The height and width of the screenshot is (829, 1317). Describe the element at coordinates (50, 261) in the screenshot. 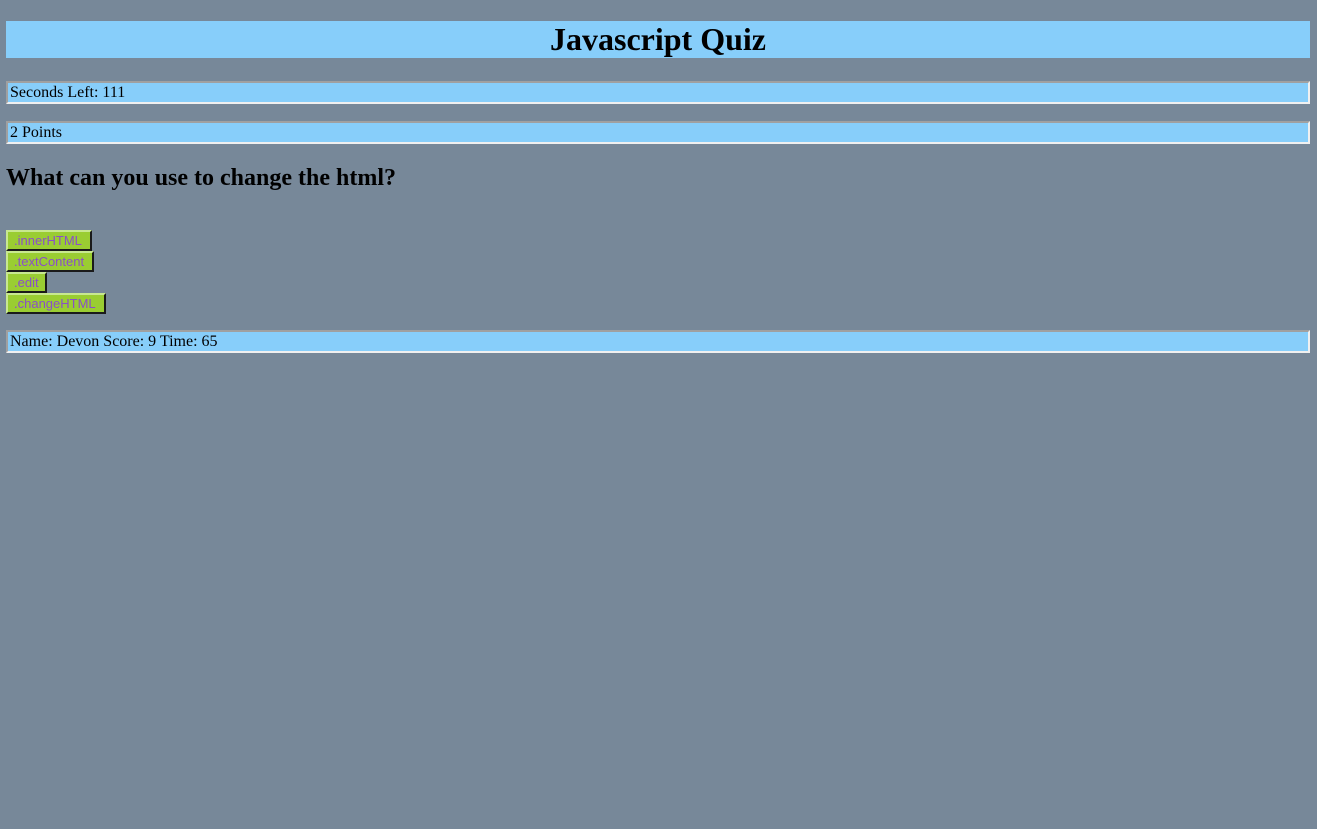

I see `answer-button-textcontent: .textContent` at that location.